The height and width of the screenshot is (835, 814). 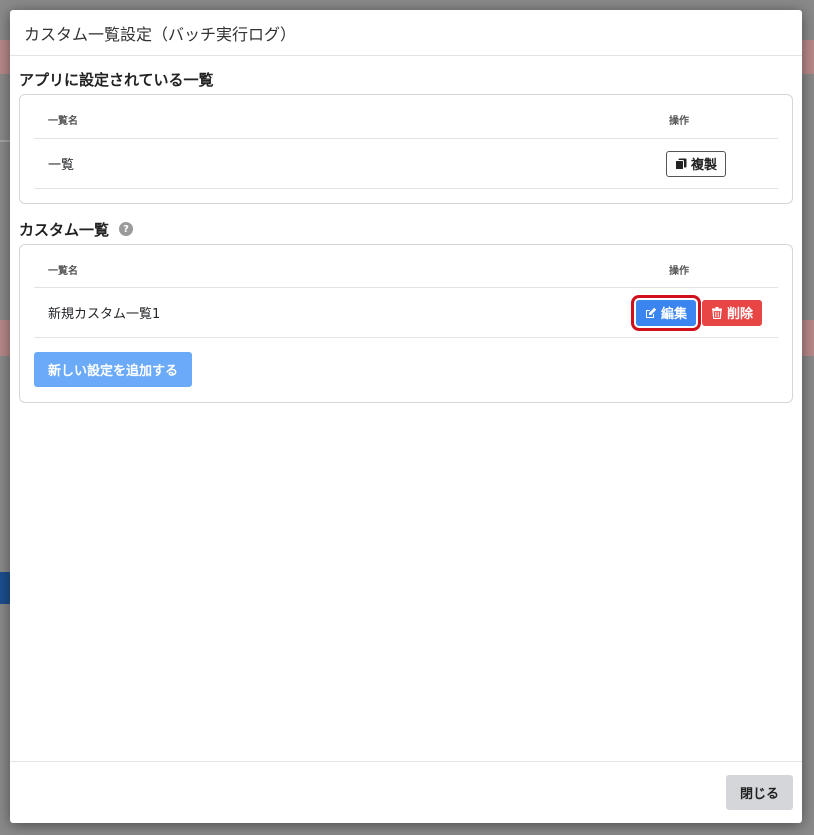 I want to click on add-new-setting-button: 新しい設定を追加する, so click(x=113, y=369).